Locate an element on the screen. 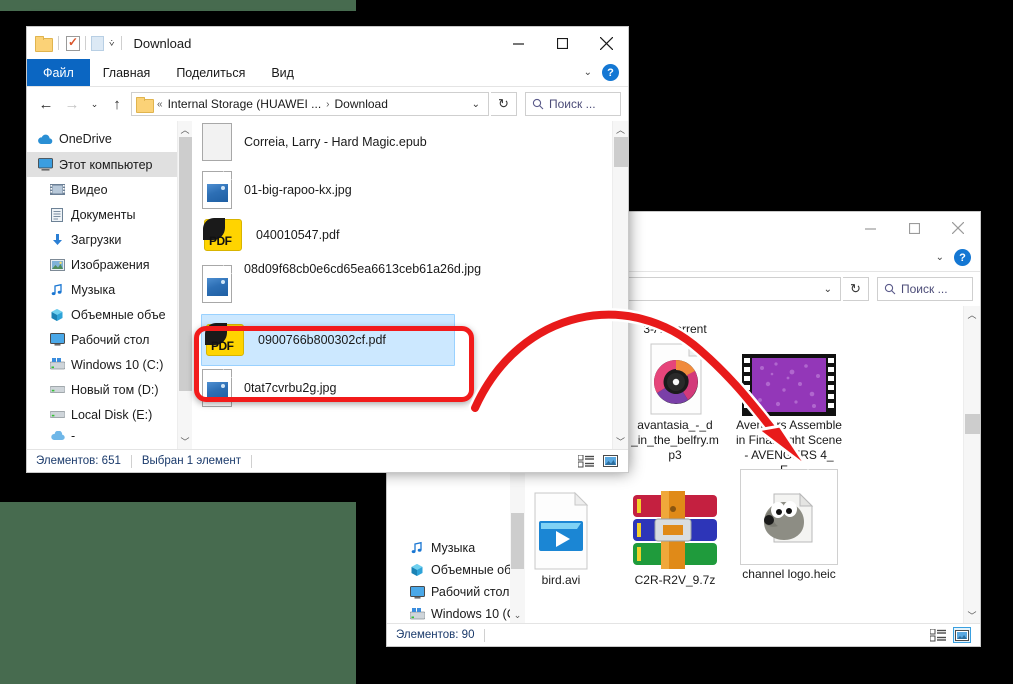 Image resolution: width=1013 pixels, height=684 pixels. tab-home: Главная is located at coordinates (127, 72).